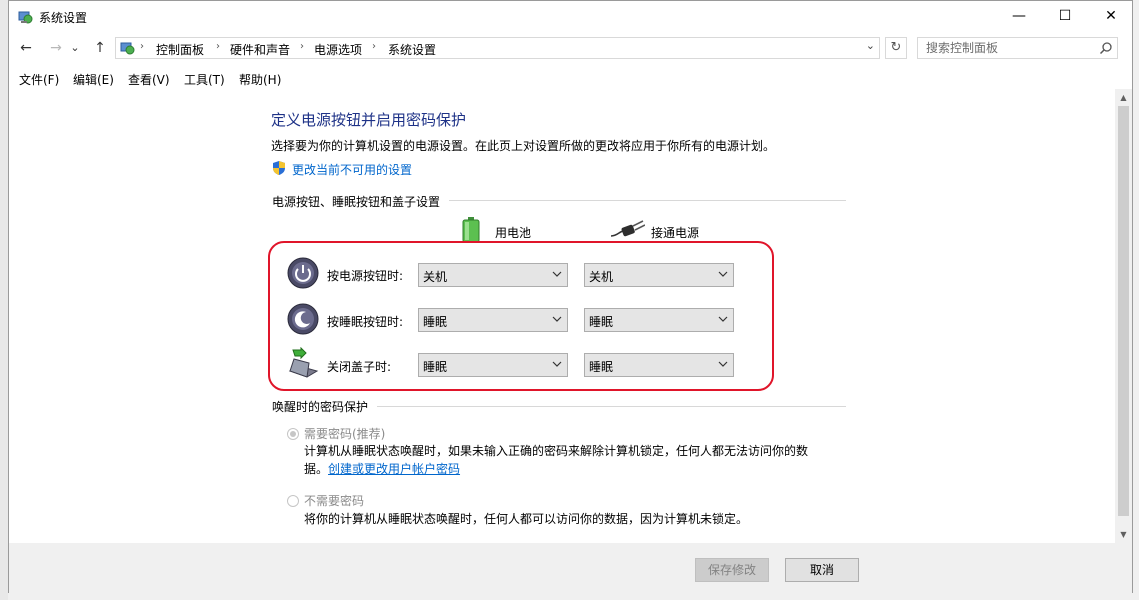  Describe the element at coordinates (338, 49) in the screenshot. I see `breadcrumb-power-options: 电源选项` at that location.